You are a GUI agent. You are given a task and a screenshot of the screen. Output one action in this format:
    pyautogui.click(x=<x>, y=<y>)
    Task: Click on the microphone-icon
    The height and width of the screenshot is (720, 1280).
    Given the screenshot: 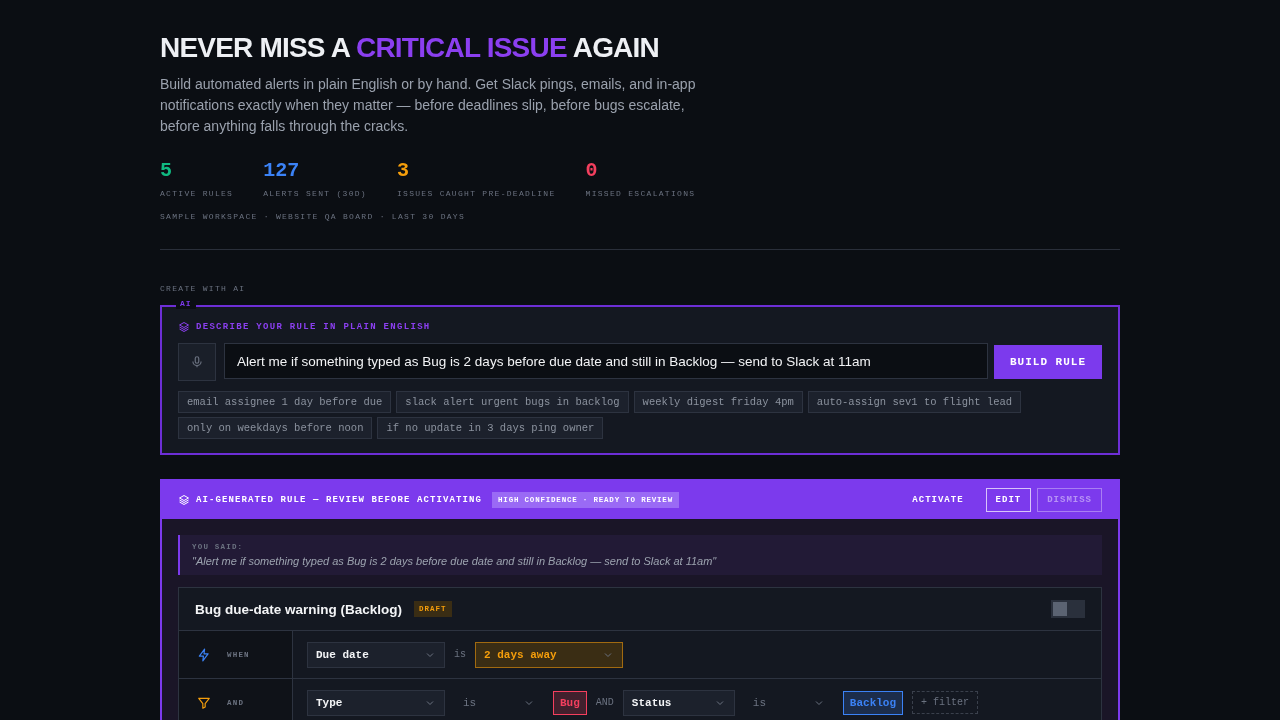 What is the action you would take?
    pyautogui.click(x=197, y=362)
    